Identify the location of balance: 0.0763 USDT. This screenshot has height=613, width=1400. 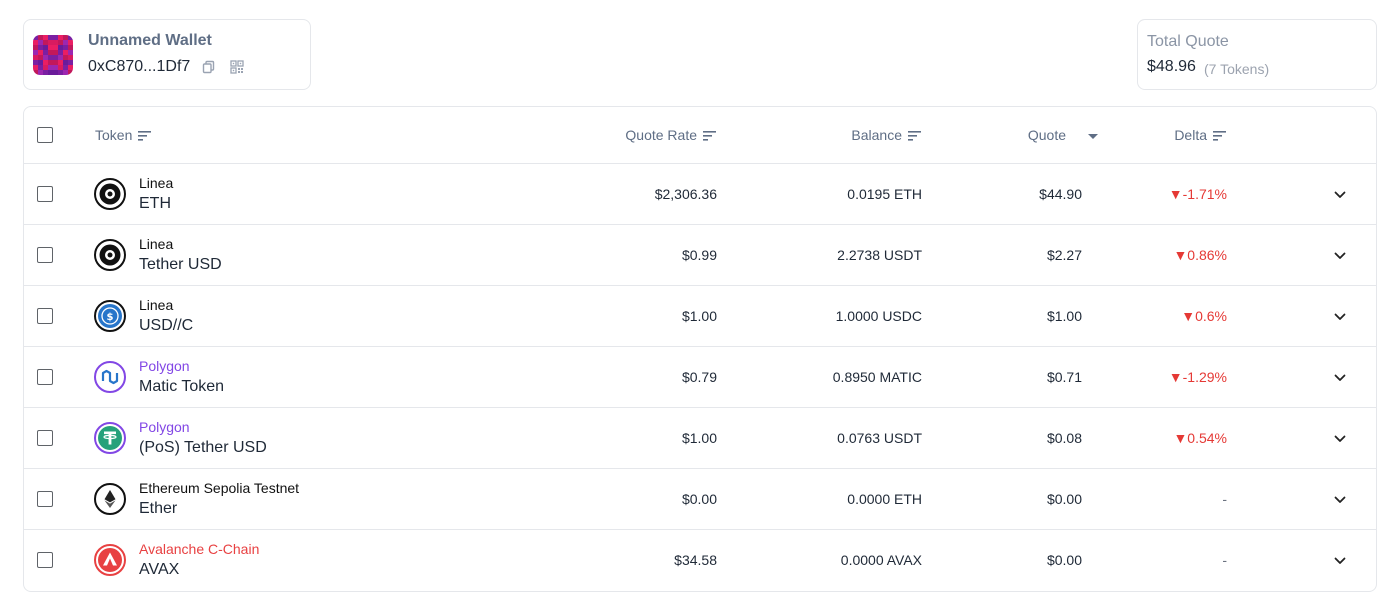
(879, 438).